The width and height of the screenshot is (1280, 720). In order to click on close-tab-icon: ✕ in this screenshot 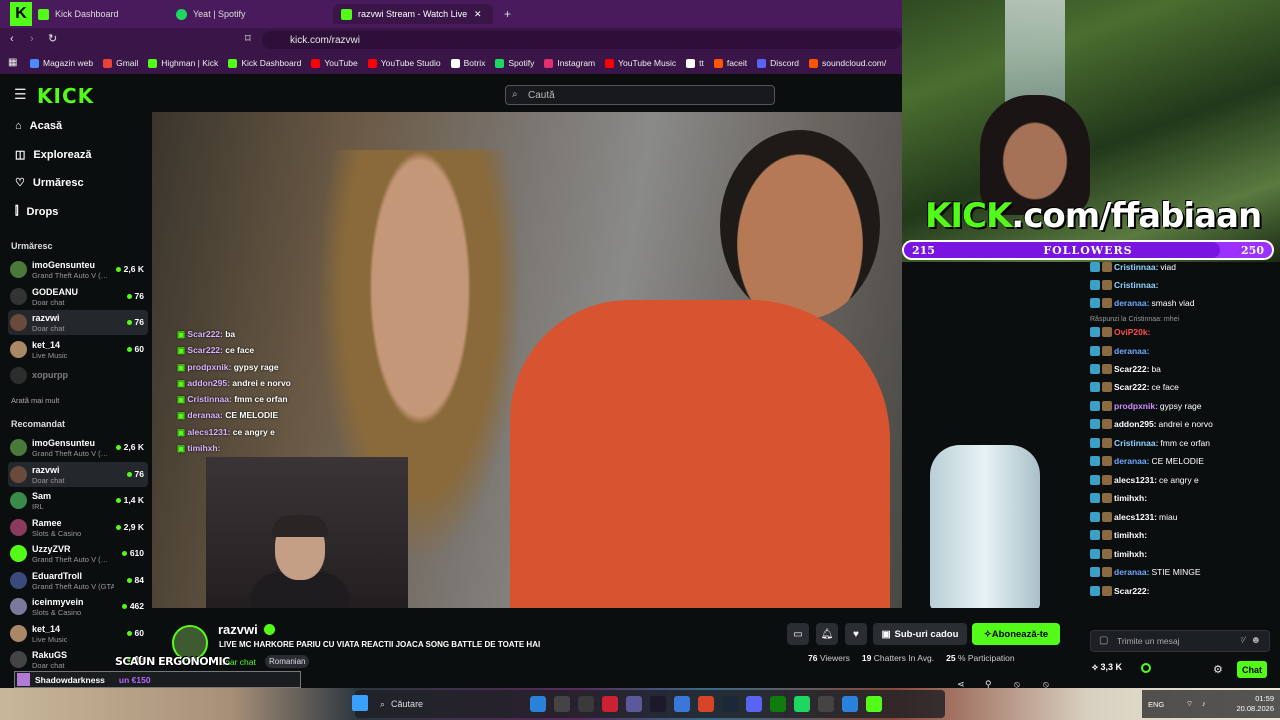, I will do `click(478, 14)`.